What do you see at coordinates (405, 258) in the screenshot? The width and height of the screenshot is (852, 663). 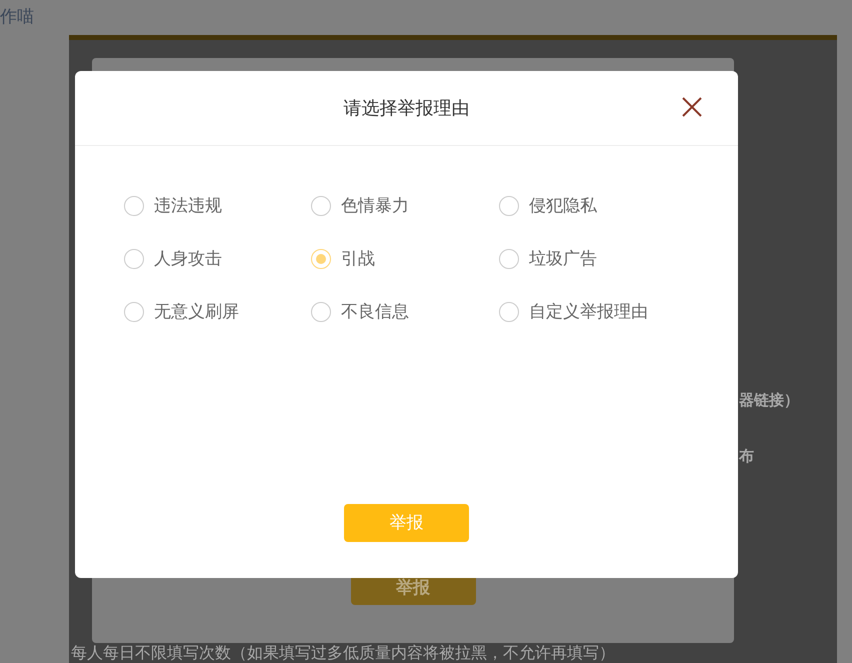 I see `report-reason-option: 引战` at bounding box center [405, 258].